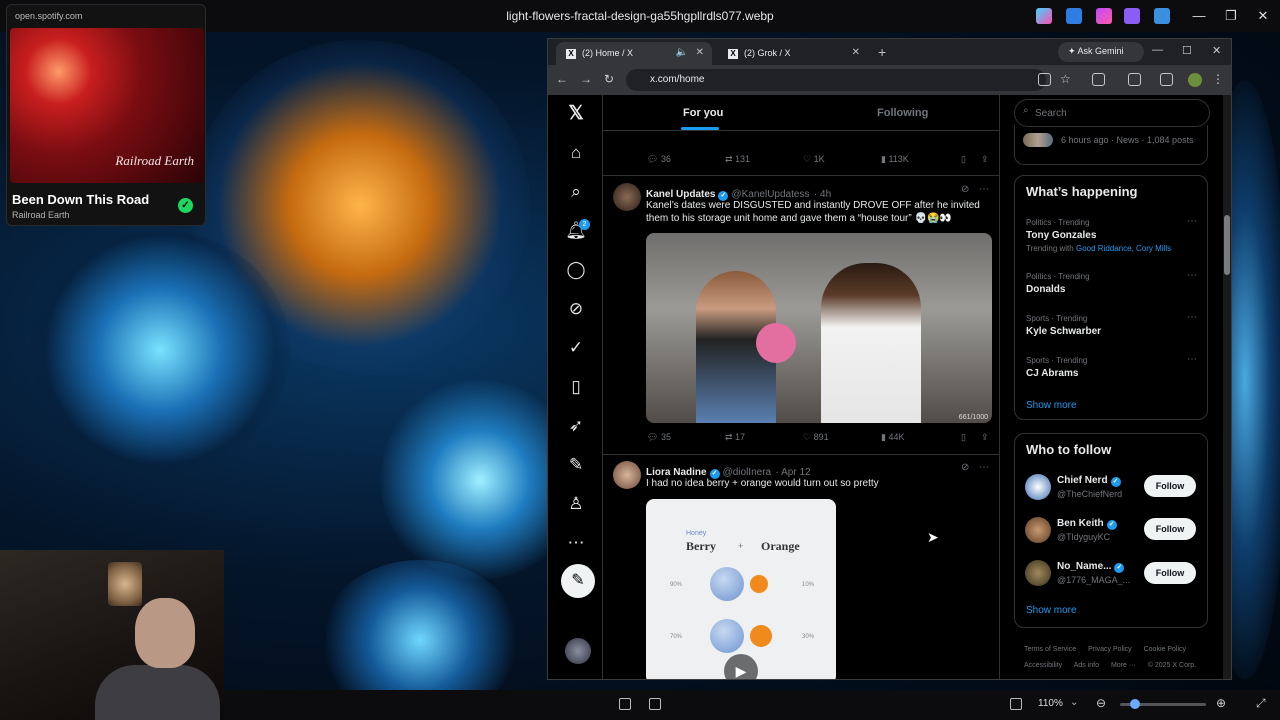 Image resolution: width=1280 pixels, height=720 pixels. I want to click on star-icon: ☆, so click(1065, 79).